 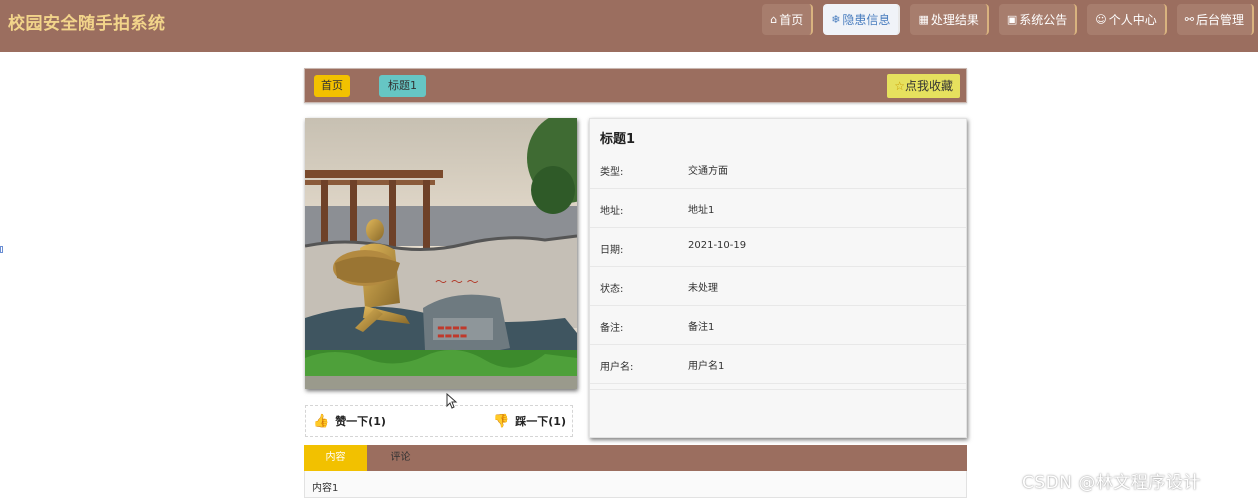 What do you see at coordinates (335, 458) in the screenshot?
I see `tab-content: 内容` at bounding box center [335, 458].